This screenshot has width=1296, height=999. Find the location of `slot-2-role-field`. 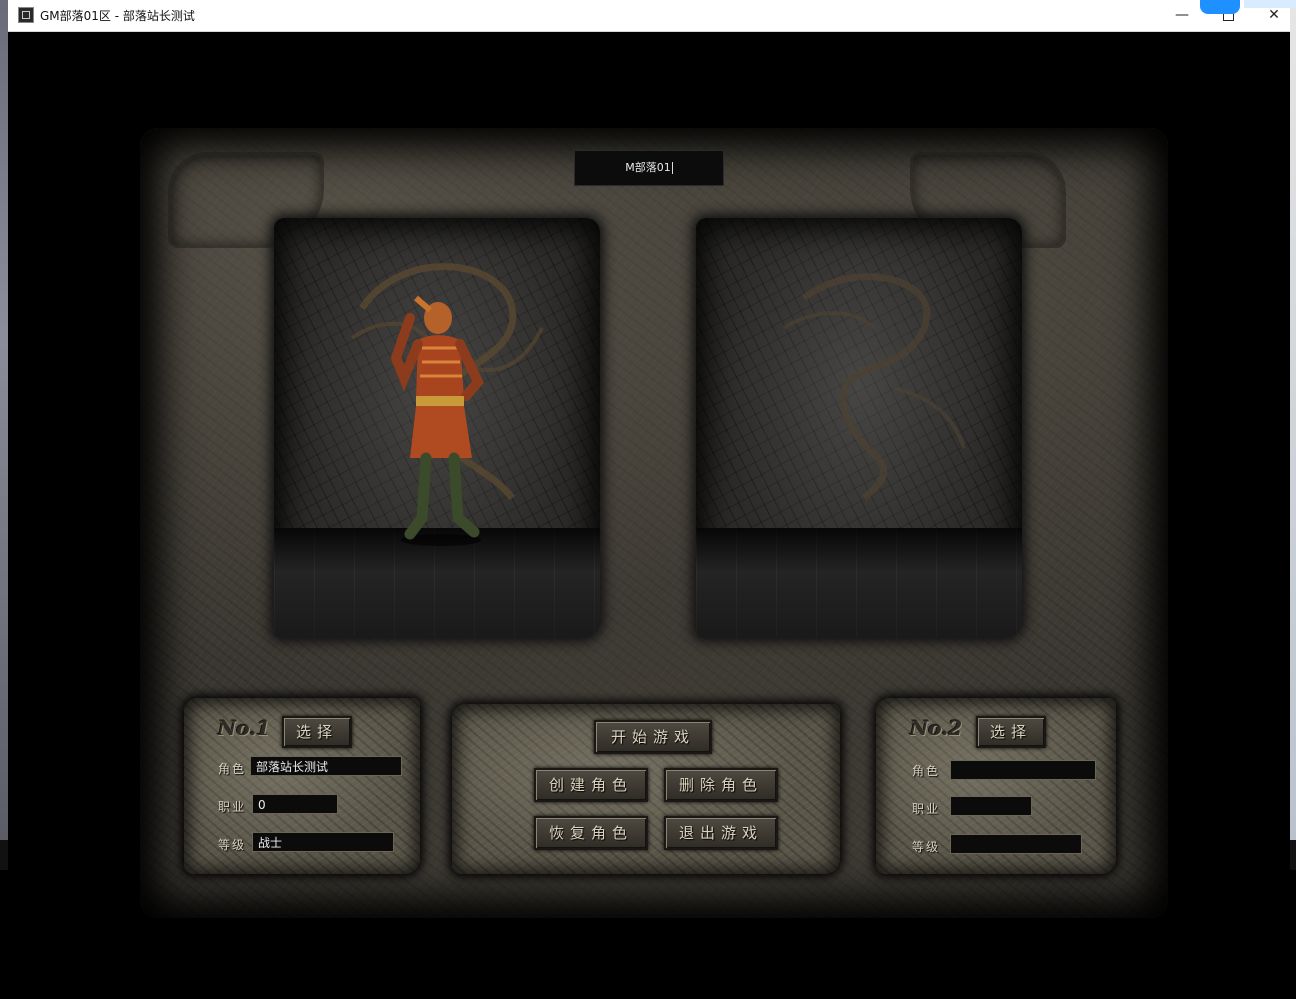

slot-2-role-field is located at coordinates (1023, 770).